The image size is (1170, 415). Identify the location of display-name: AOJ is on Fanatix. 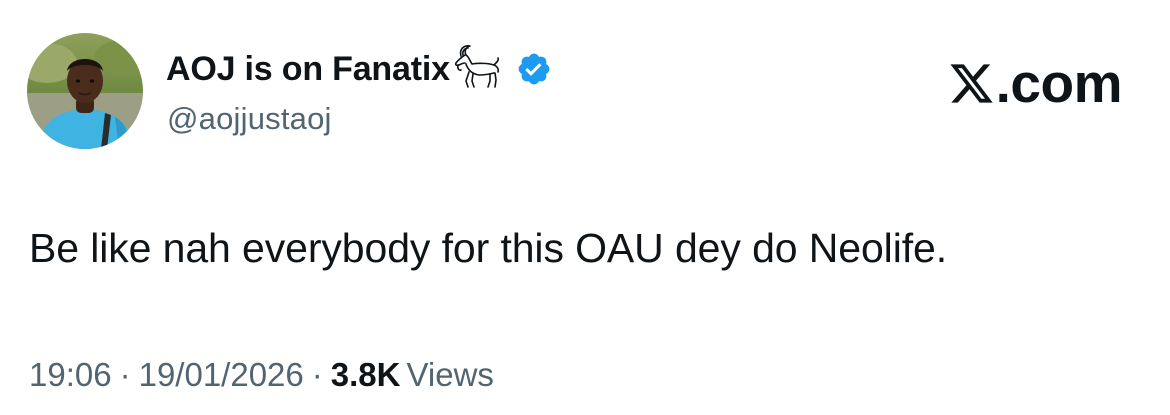
(308, 69).